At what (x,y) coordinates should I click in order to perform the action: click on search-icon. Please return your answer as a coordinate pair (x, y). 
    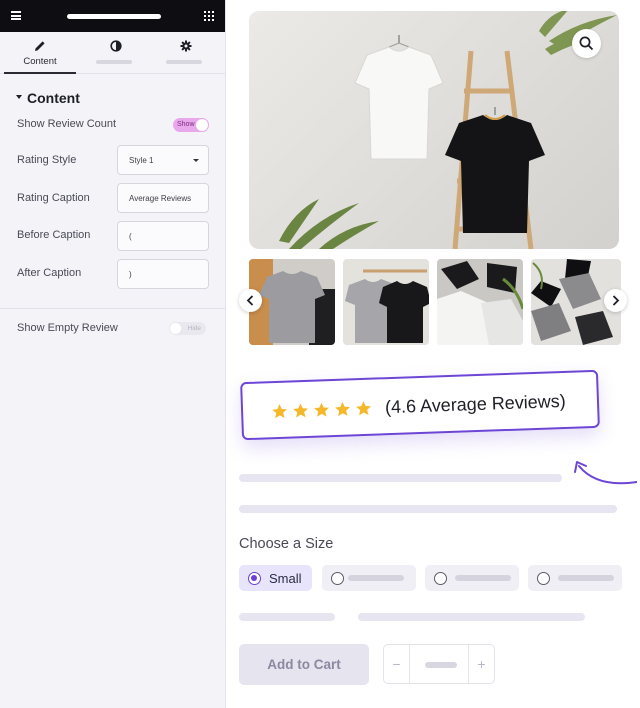
    Looking at the image, I should click on (586, 43).